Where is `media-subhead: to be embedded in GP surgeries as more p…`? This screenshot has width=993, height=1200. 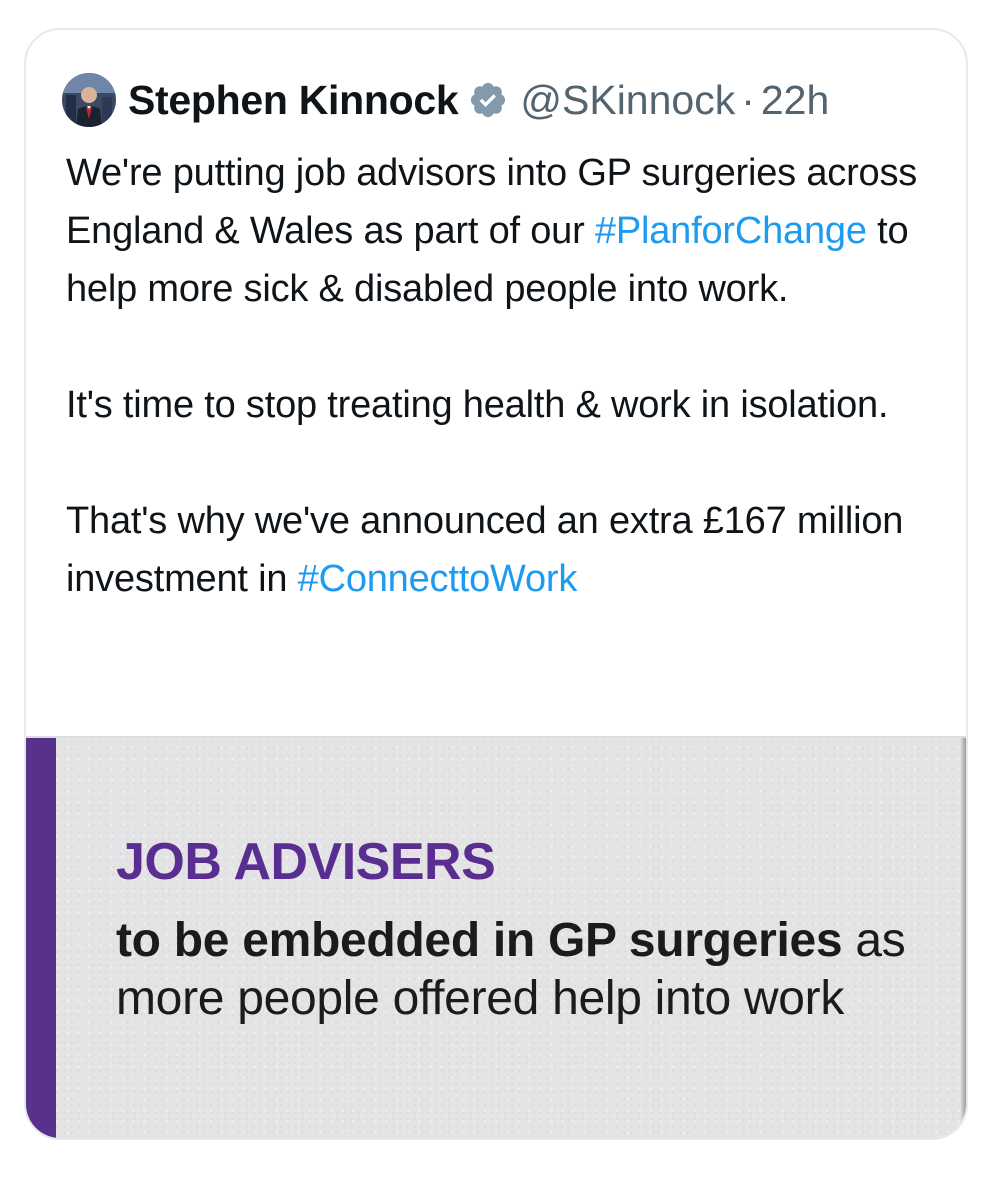 media-subhead: to be embedded in GP surgeries as more p… is located at coordinates (526, 970).